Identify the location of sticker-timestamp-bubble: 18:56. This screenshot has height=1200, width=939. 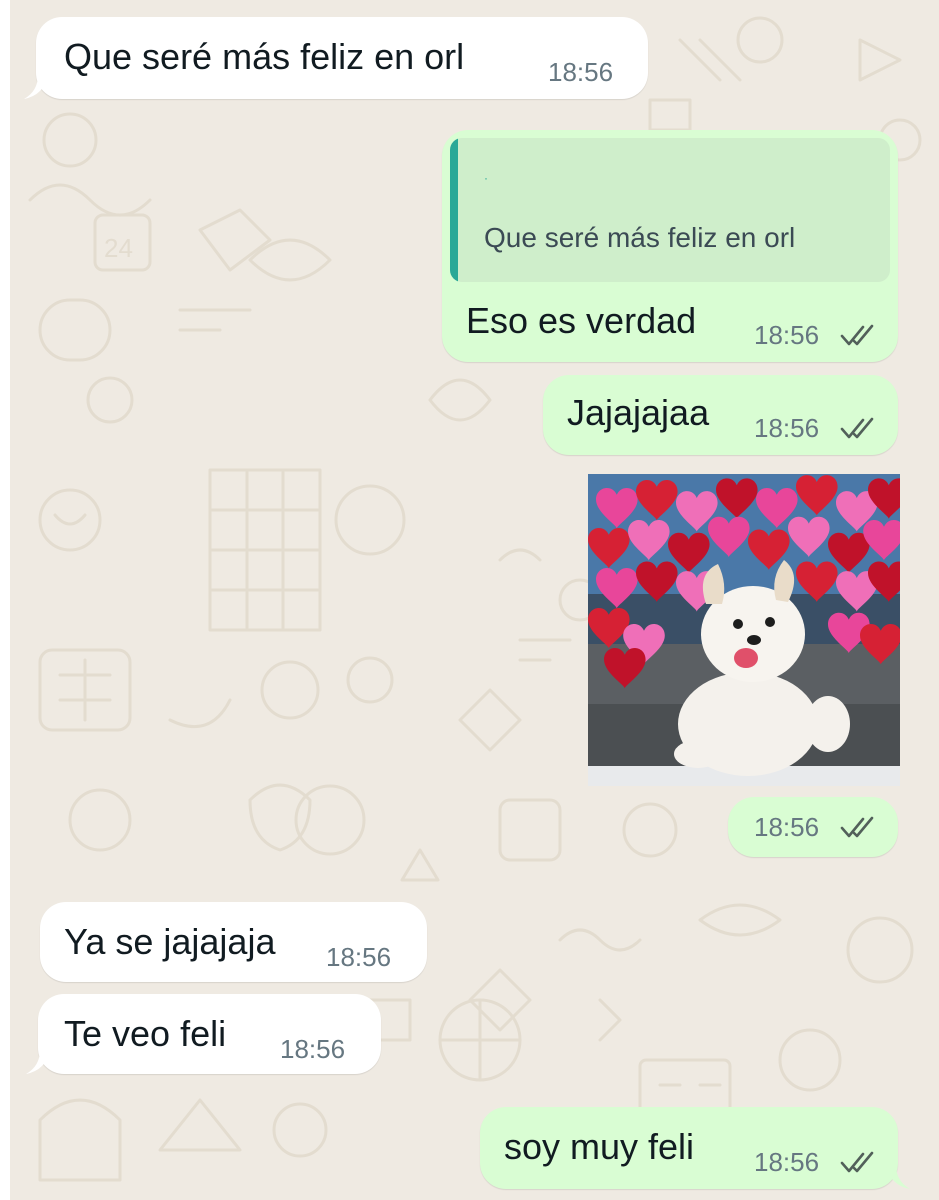
(813, 827).